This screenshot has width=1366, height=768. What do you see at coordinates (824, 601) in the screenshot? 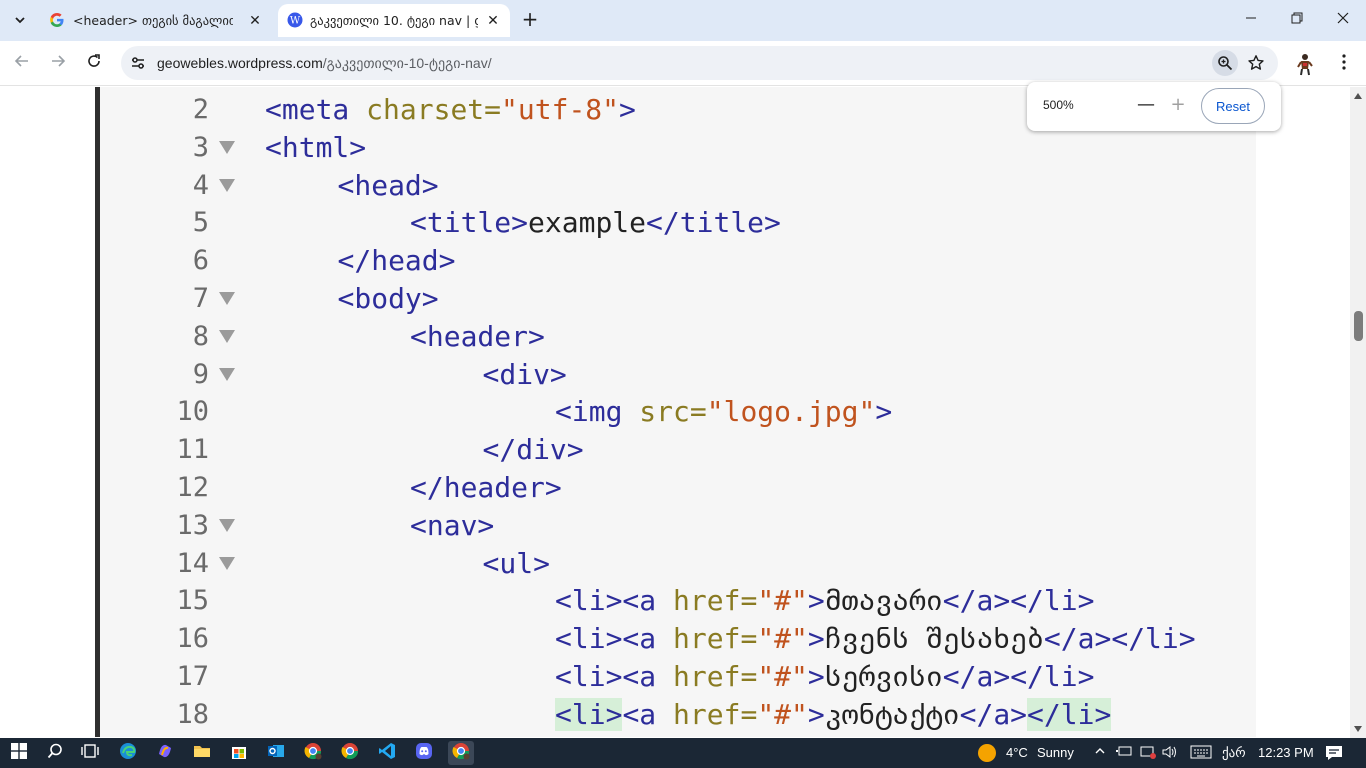
I see `code-text: <li><a href="#">მთავარი</a></li>` at bounding box center [824, 601].